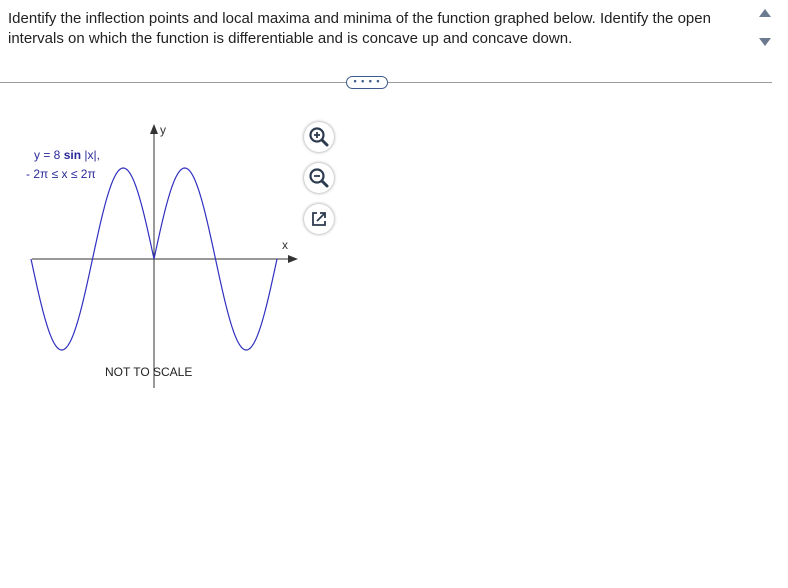  I want to click on x-axis-label: x, so click(285, 245).